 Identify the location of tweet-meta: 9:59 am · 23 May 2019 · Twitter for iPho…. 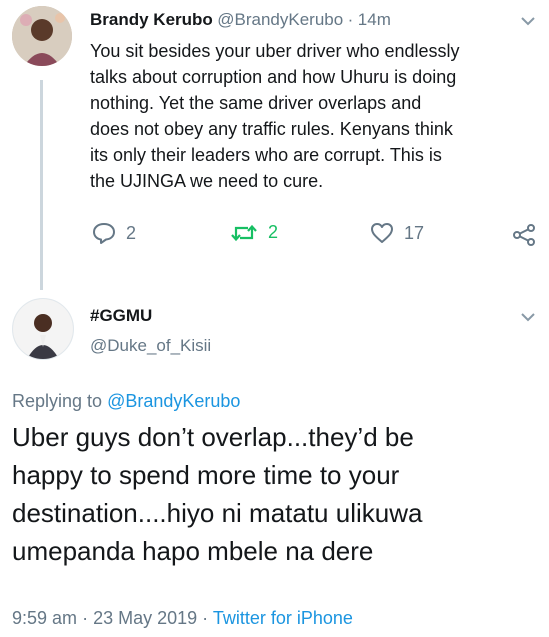
(182, 618).